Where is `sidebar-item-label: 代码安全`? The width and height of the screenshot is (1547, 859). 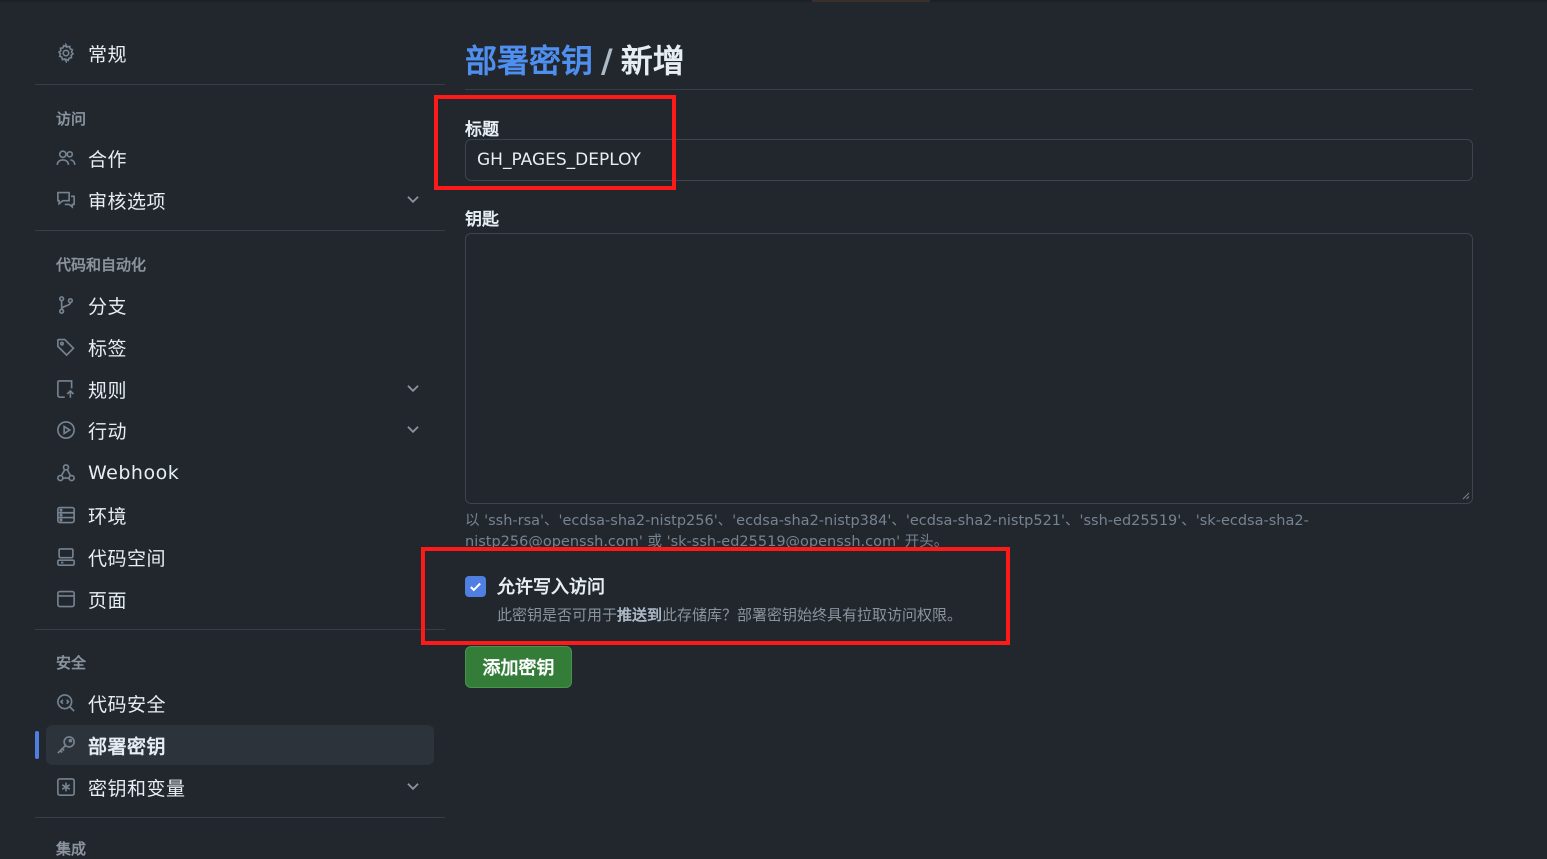
sidebar-item-label: 代码安全 is located at coordinates (127, 704).